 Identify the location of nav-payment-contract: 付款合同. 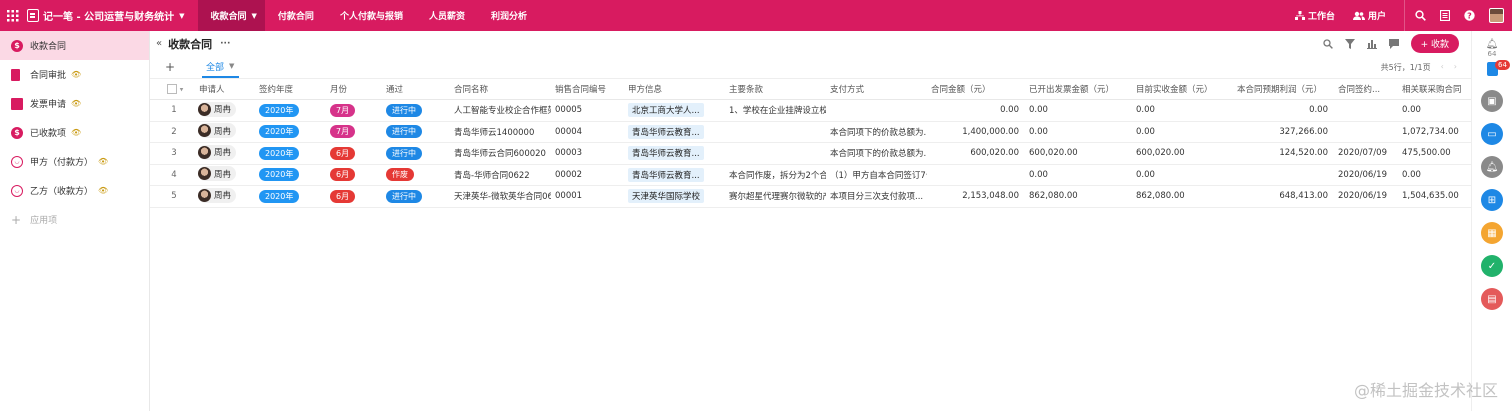
(296, 15).